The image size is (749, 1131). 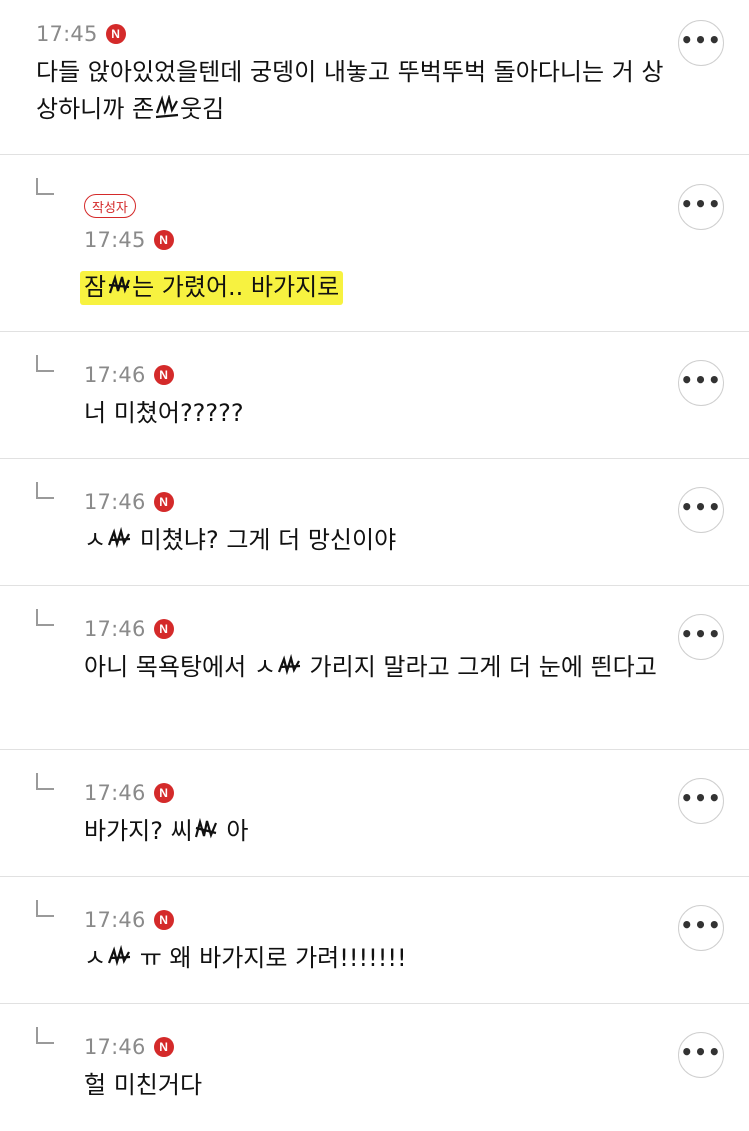 I want to click on comment-text: ㅅ ㅠ 왜 바가지로 가려!!!!!!!, so click(x=245, y=958).